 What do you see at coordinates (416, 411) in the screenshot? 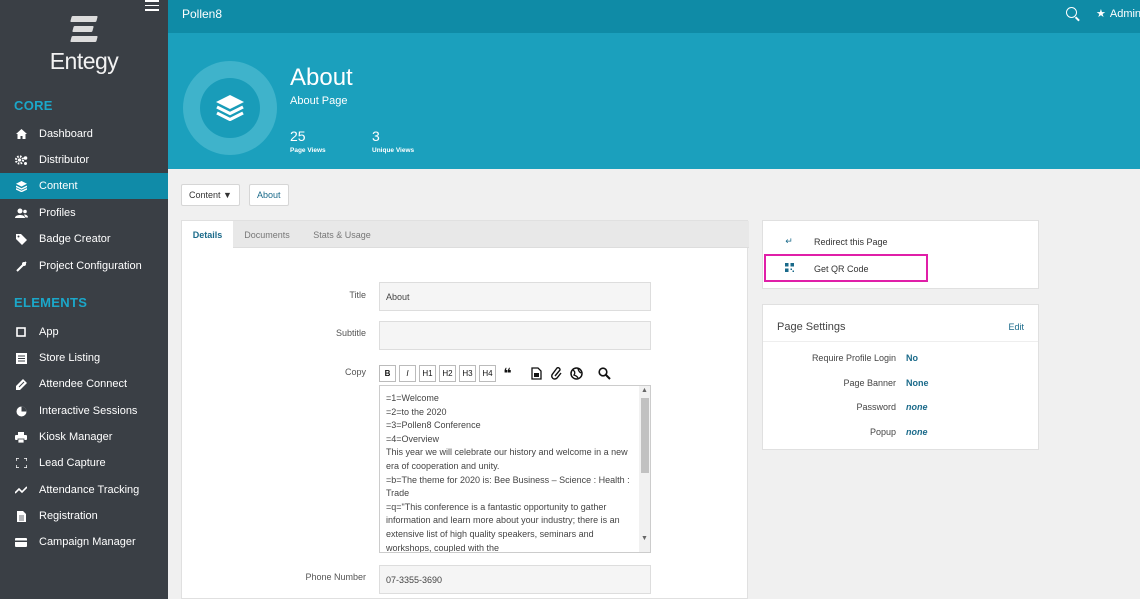
I see `copy-line: =2=to the 2020` at bounding box center [416, 411].